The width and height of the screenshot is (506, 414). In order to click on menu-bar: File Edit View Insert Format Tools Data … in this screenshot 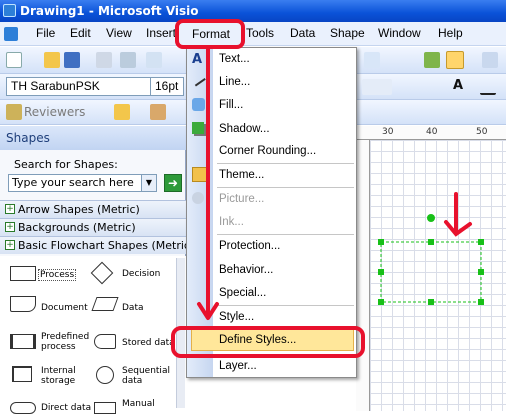, I will do `click(253, 34)`.